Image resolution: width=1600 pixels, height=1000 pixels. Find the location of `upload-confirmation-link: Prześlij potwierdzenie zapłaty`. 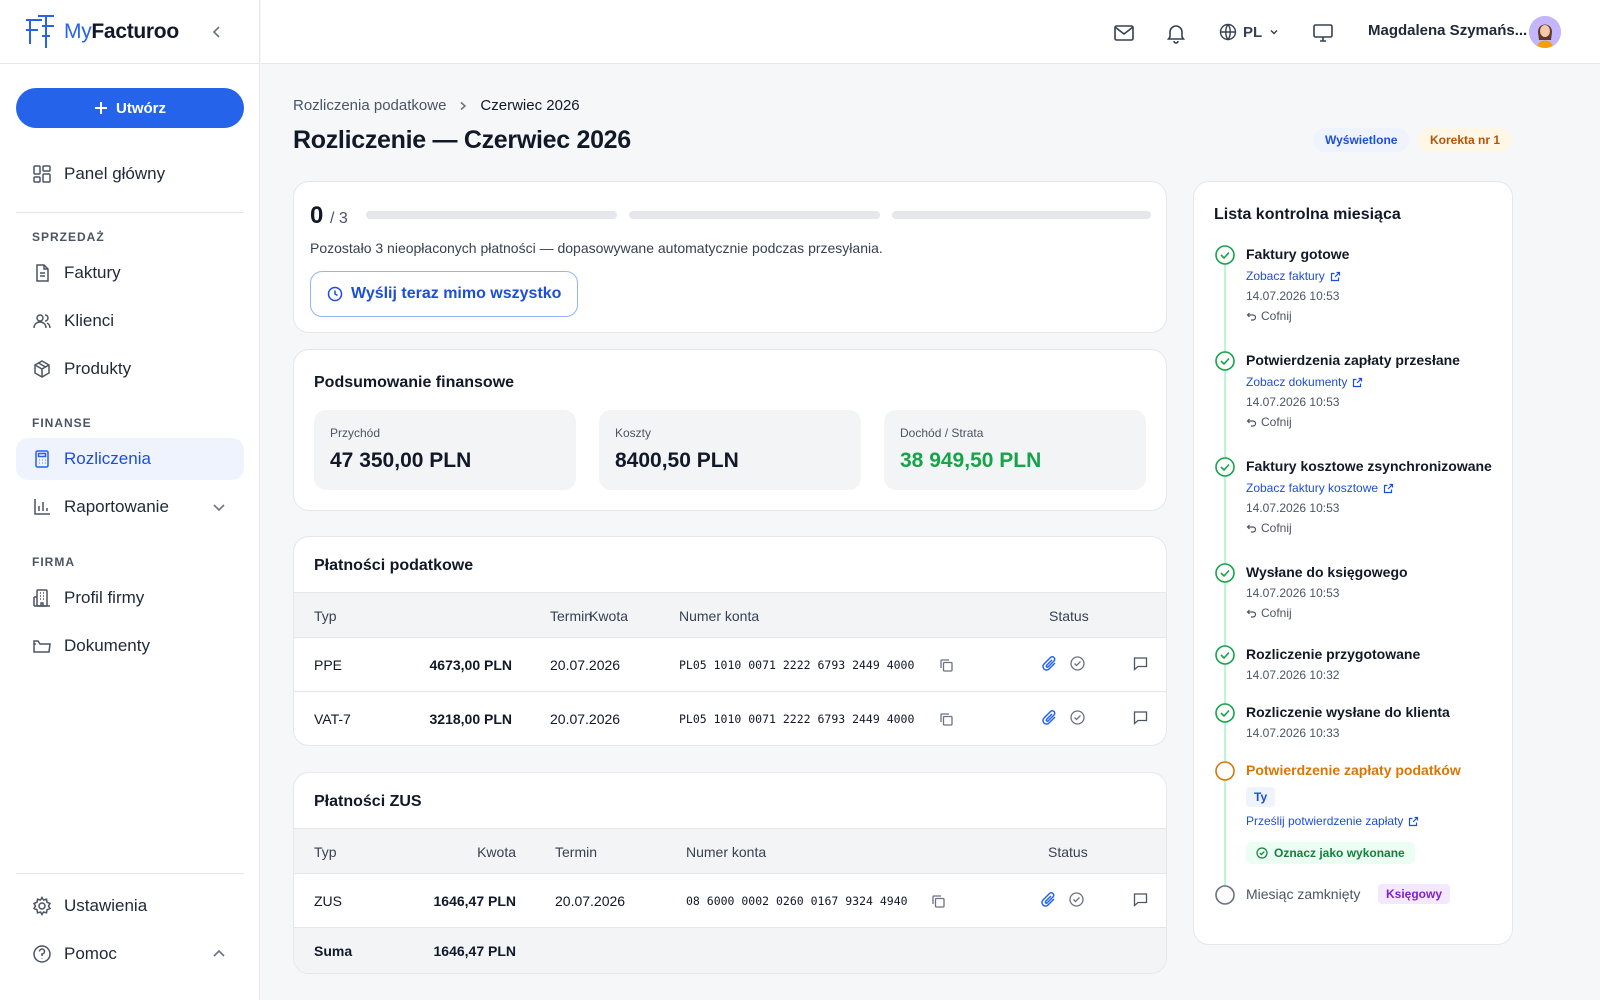

upload-confirmation-link: Prześlij potwierdzenie zapłaty is located at coordinates (1332, 821).